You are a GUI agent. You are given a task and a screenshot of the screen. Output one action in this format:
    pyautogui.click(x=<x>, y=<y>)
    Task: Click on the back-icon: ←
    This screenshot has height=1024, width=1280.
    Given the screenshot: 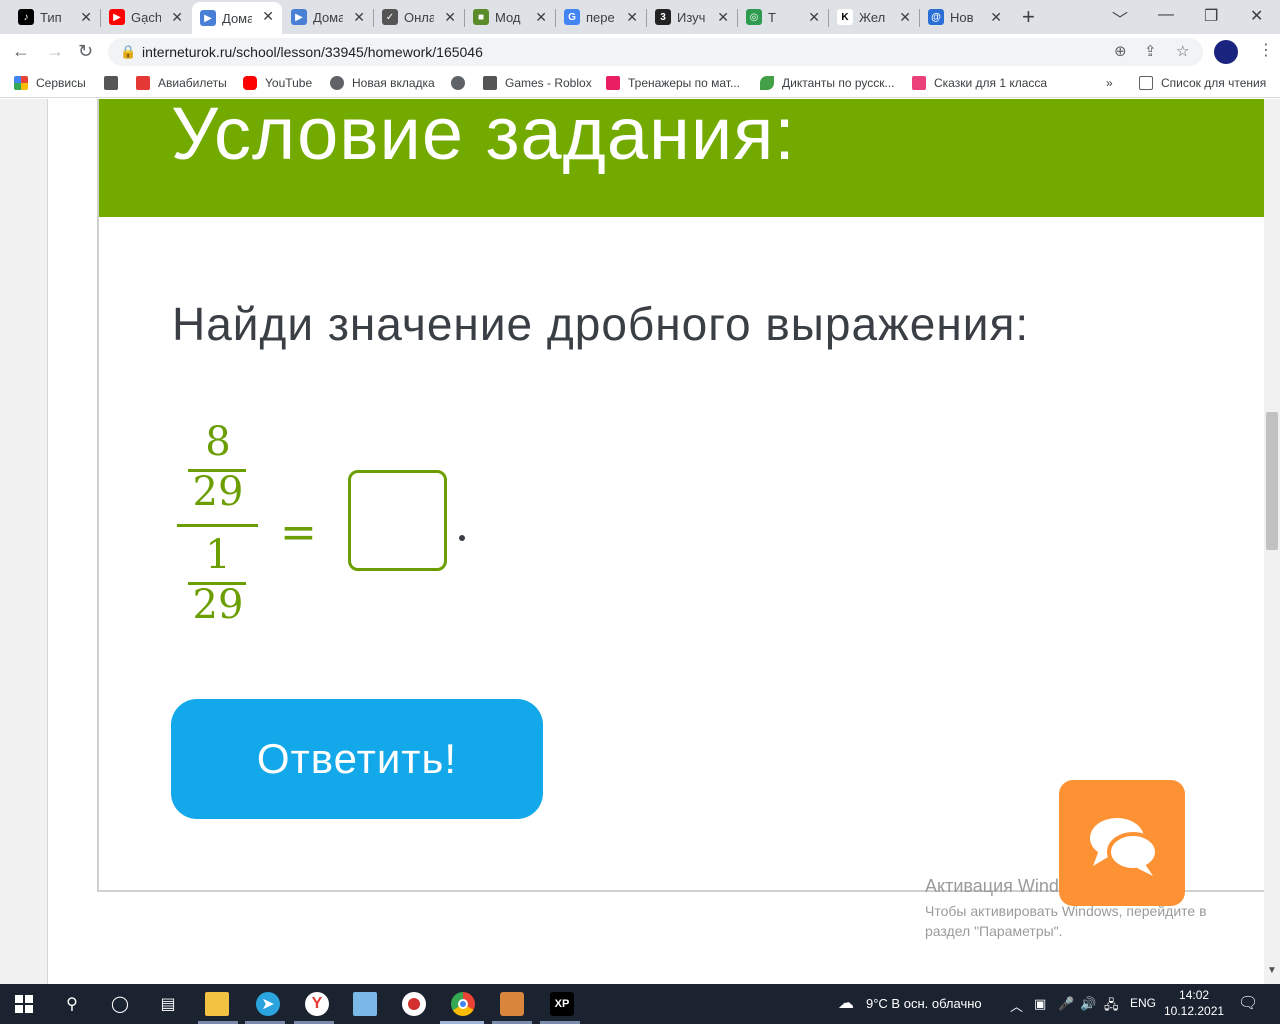 What is the action you would take?
    pyautogui.click(x=21, y=51)
    